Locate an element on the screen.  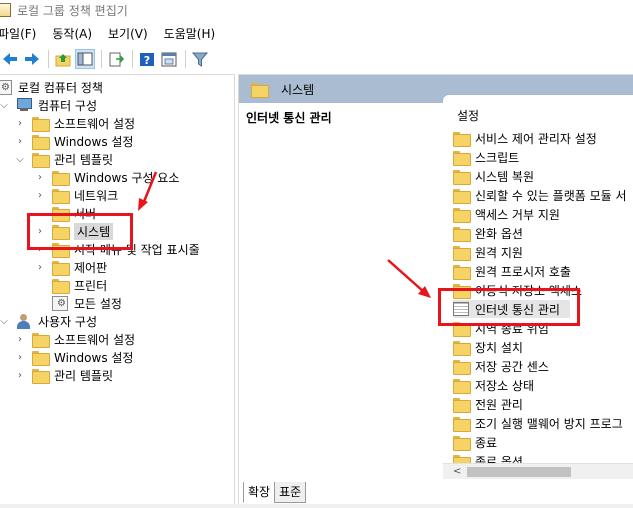
toolbar-separator is located at coordinates (132, 59).